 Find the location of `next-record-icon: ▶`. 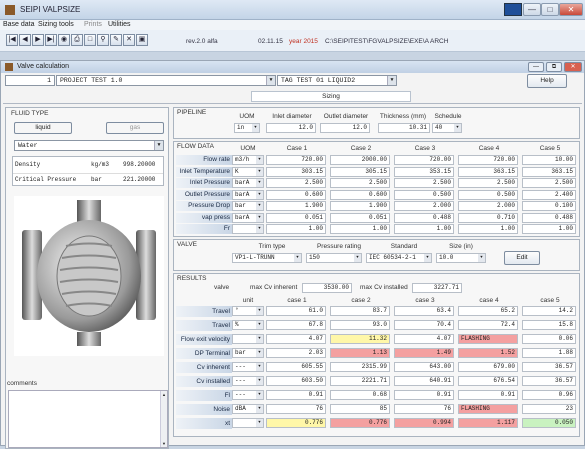

next-record-icon: ▶ is located at coordinates (38, 40).